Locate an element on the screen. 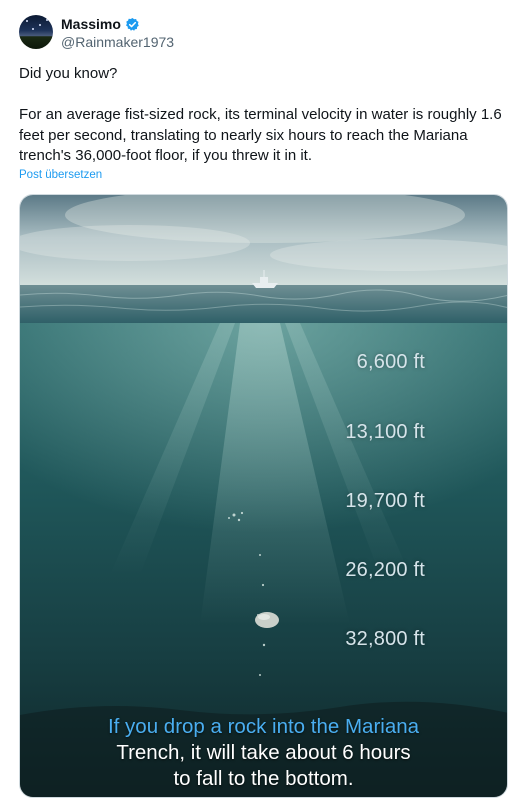 This screenshot has width=528, height=800. image-caption-line3: to fall to the bottom. is located at coordinates (263, 778).